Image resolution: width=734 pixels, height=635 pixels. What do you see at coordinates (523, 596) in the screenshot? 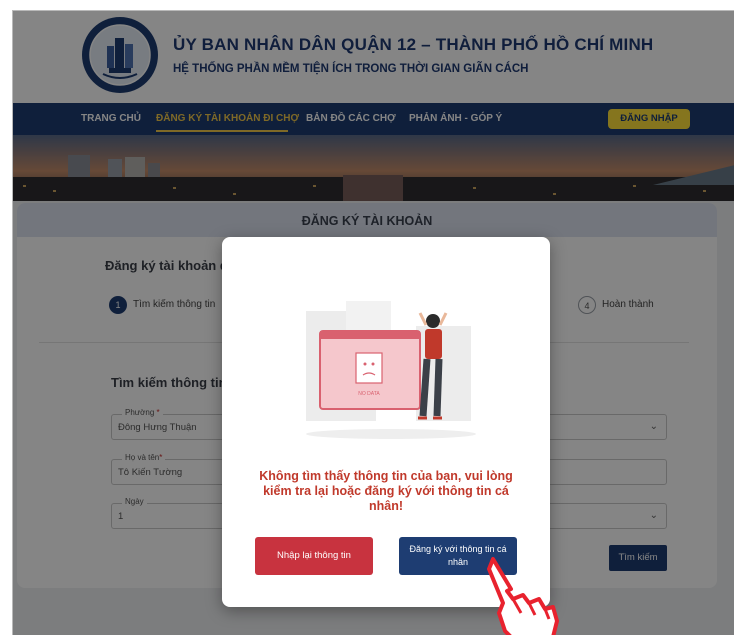
I see `pointing-hand-icon` at bounding box center [523, 596].